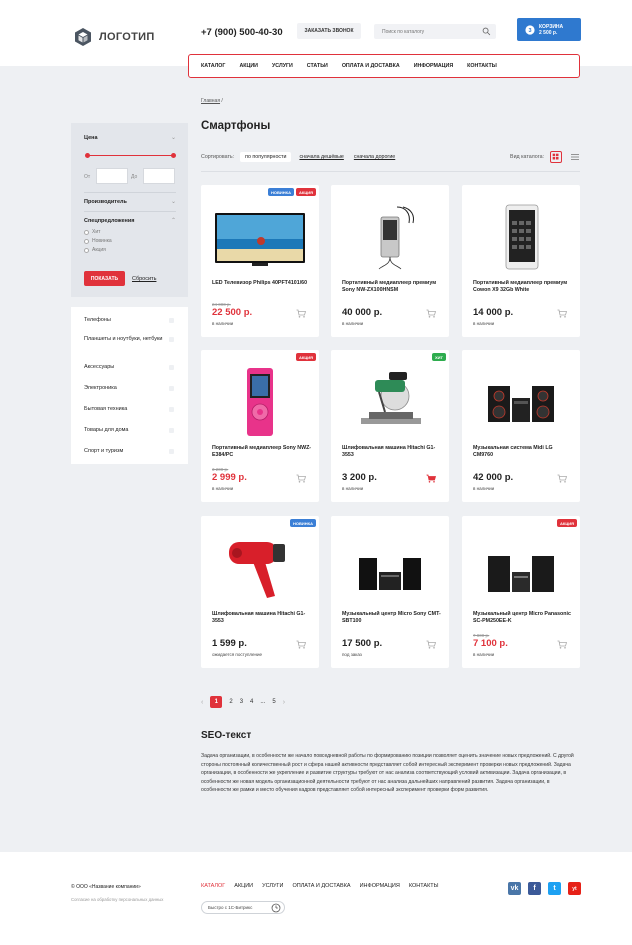 The image size is (632, 945). Describe the element at coordinates (210, 101) in the screenshot. I see `breadcrumb-home: Главная` at that location.